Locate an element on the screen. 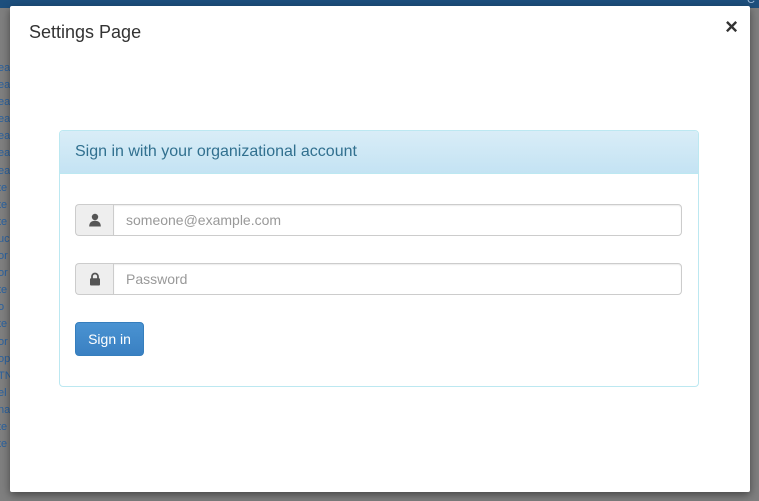  username-input is located at coordinates (397, 220).